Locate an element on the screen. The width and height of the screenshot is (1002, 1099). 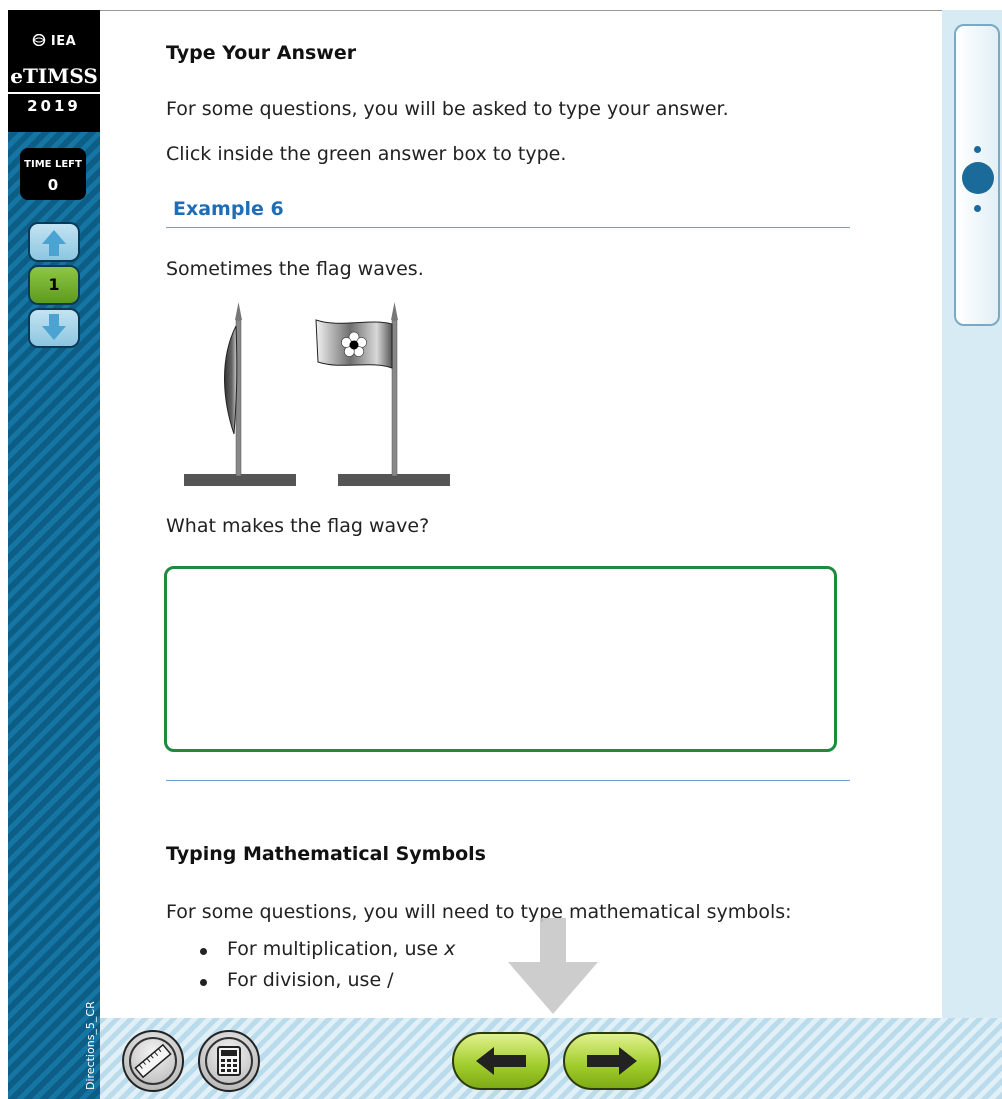
logo-year: 2019 is located at coordinates (54, 106).